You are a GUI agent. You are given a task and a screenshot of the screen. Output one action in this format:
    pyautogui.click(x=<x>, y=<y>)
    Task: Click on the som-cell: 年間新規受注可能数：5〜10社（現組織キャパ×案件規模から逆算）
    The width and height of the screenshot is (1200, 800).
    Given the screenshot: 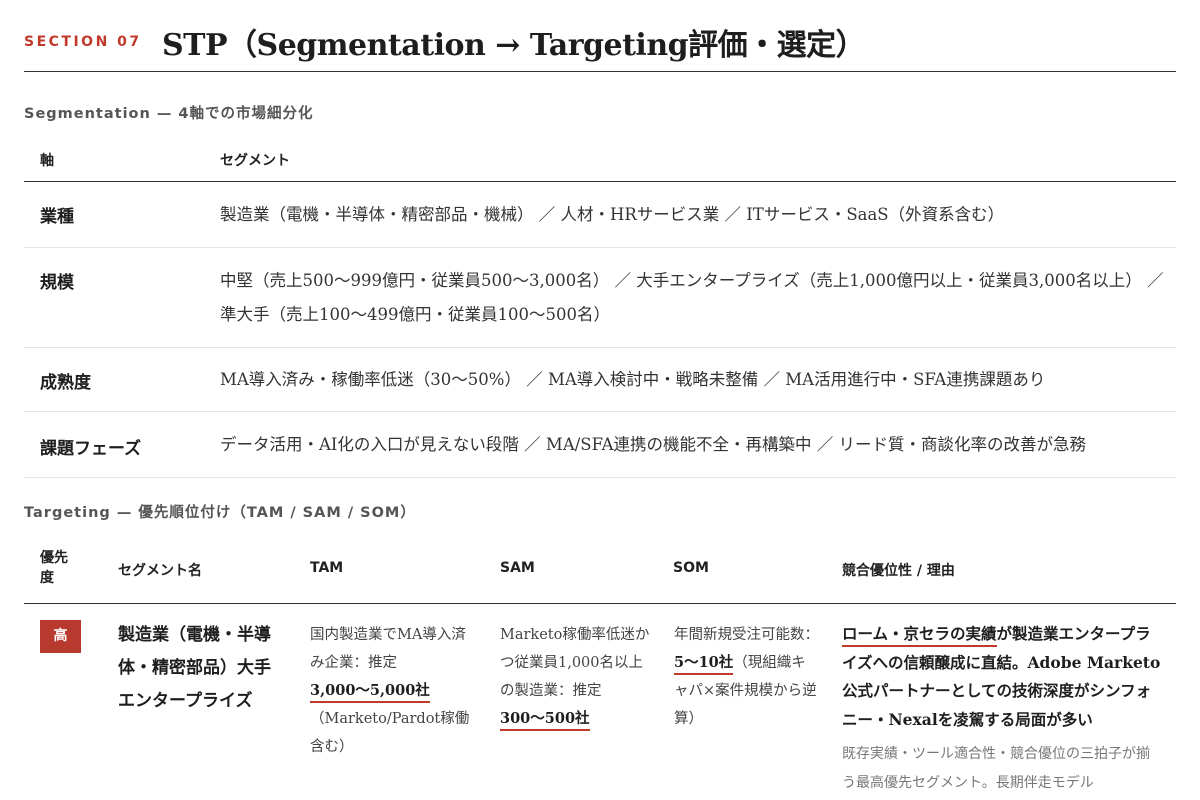 What is the action you would take?
    pyautogui.click(x=746, y=677)
    